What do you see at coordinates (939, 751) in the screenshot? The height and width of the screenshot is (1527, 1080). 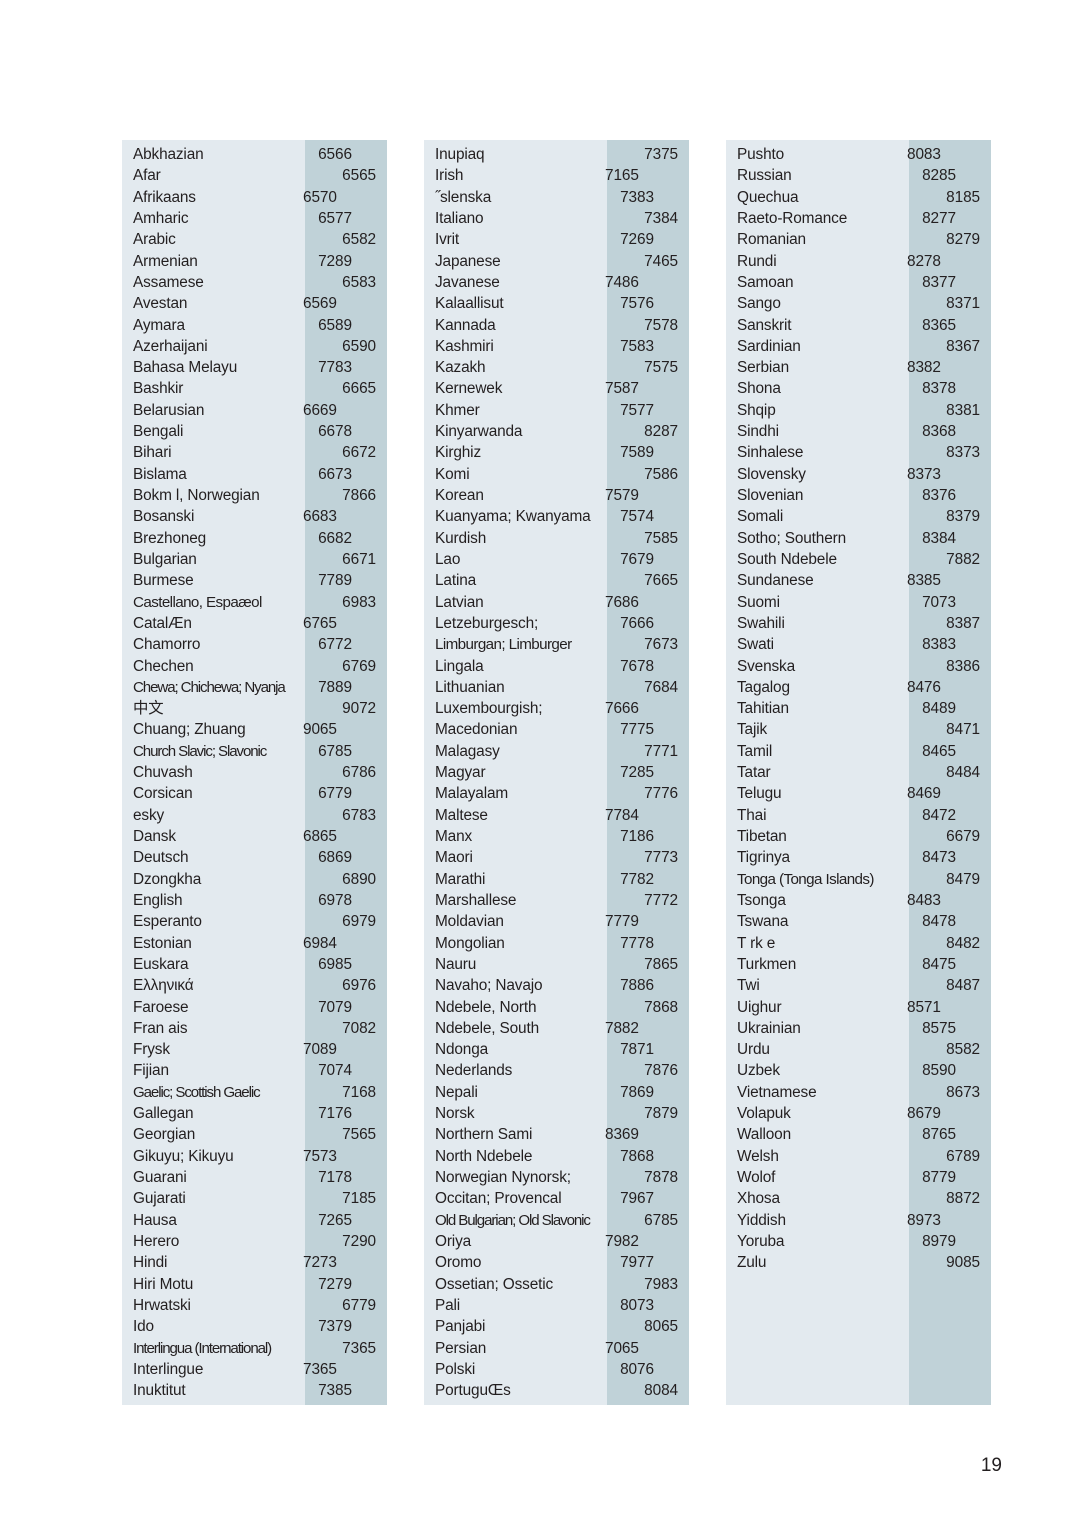 I see `language-code: 8465` at bounding box center [939, 751].